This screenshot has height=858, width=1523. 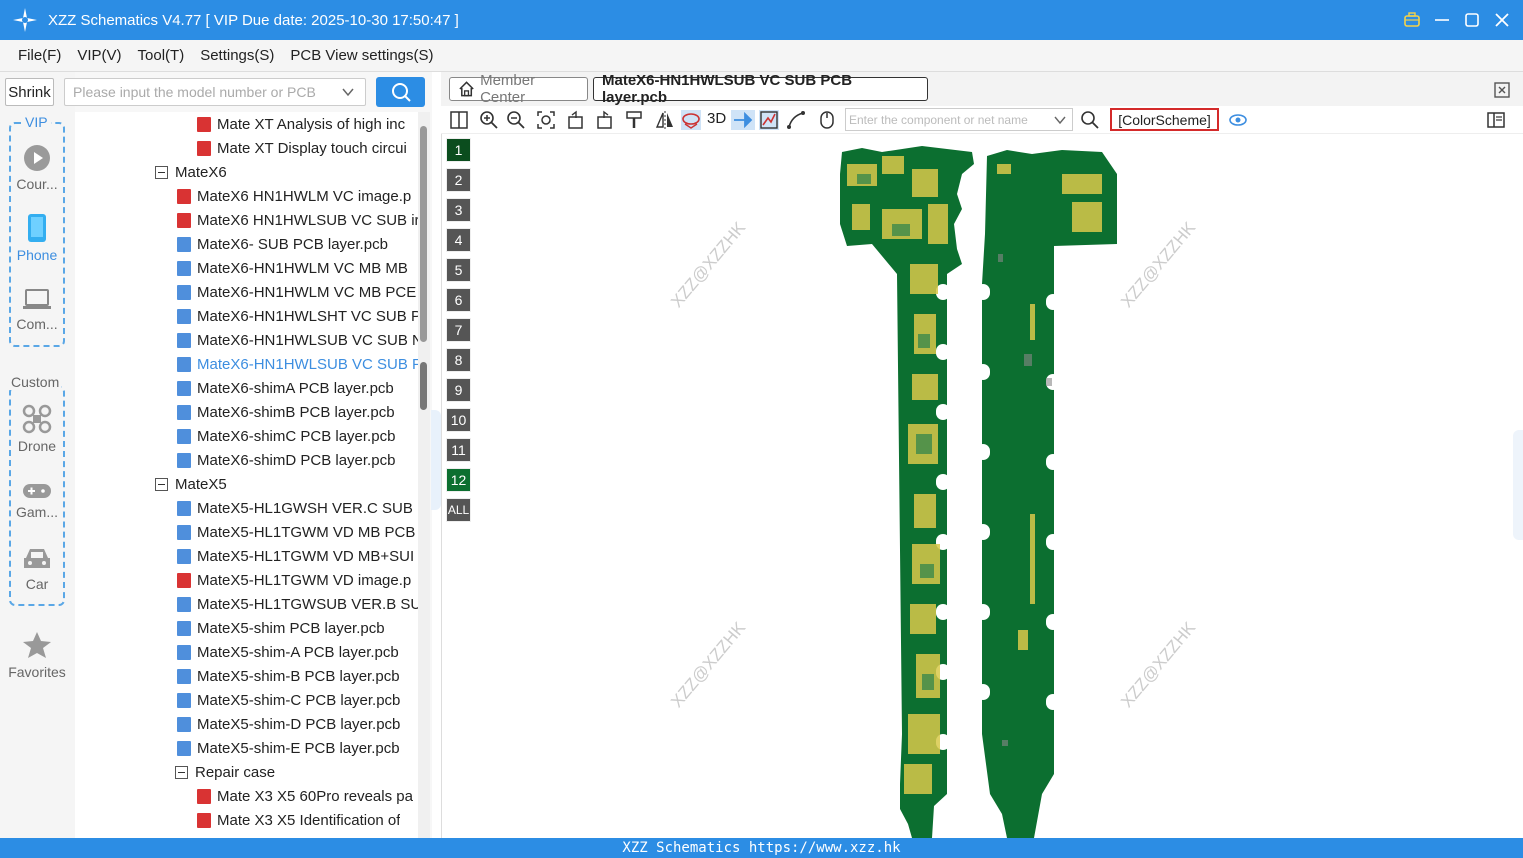 I want to click on maximize-icon, so click(x=1472, y=20).